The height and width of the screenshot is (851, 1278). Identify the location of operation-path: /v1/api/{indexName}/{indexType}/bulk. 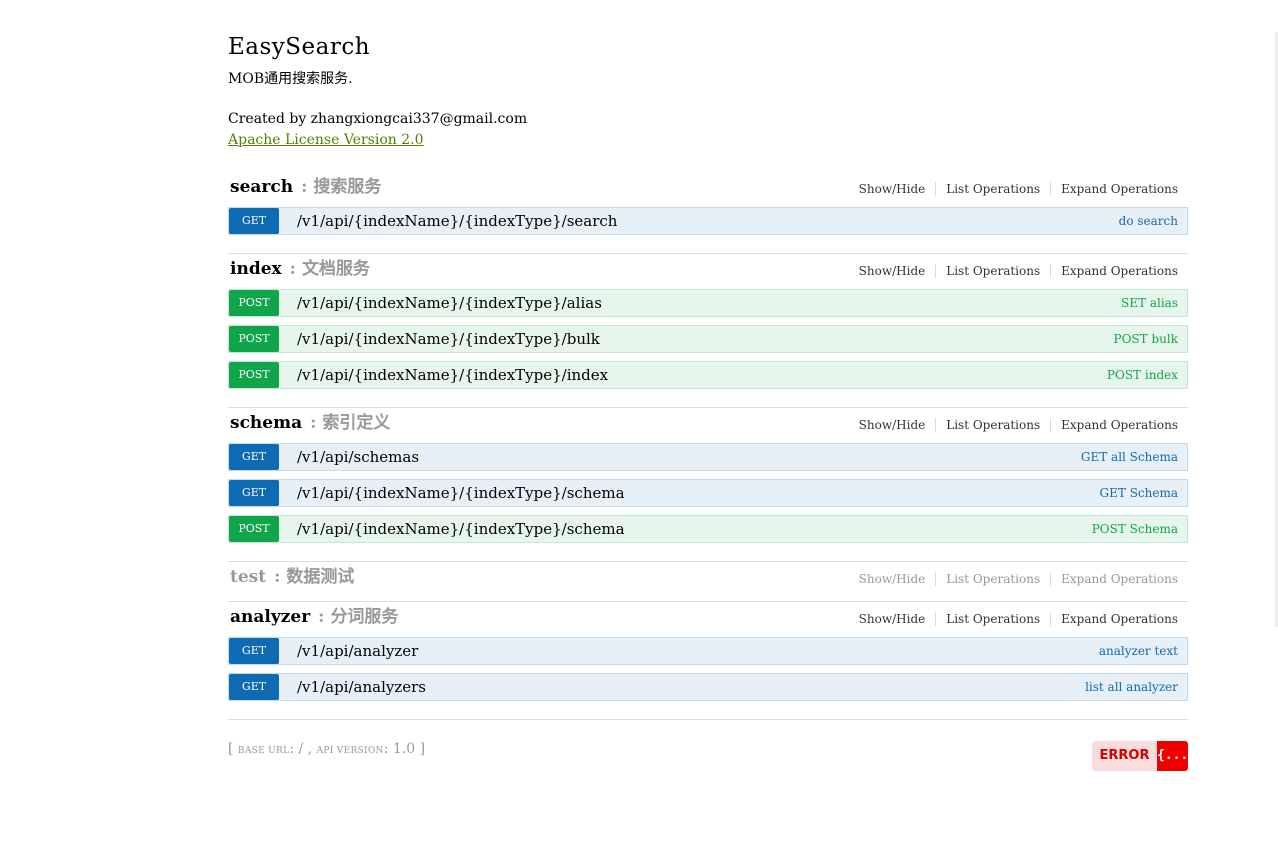
(448, 339).